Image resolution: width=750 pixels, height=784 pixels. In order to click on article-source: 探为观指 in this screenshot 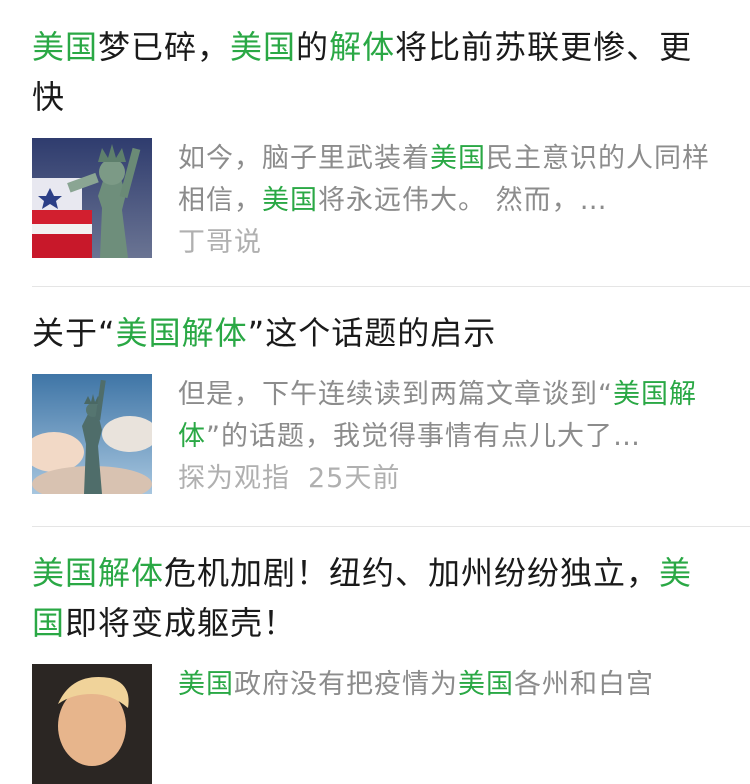, I will do `click(234, 478)`.